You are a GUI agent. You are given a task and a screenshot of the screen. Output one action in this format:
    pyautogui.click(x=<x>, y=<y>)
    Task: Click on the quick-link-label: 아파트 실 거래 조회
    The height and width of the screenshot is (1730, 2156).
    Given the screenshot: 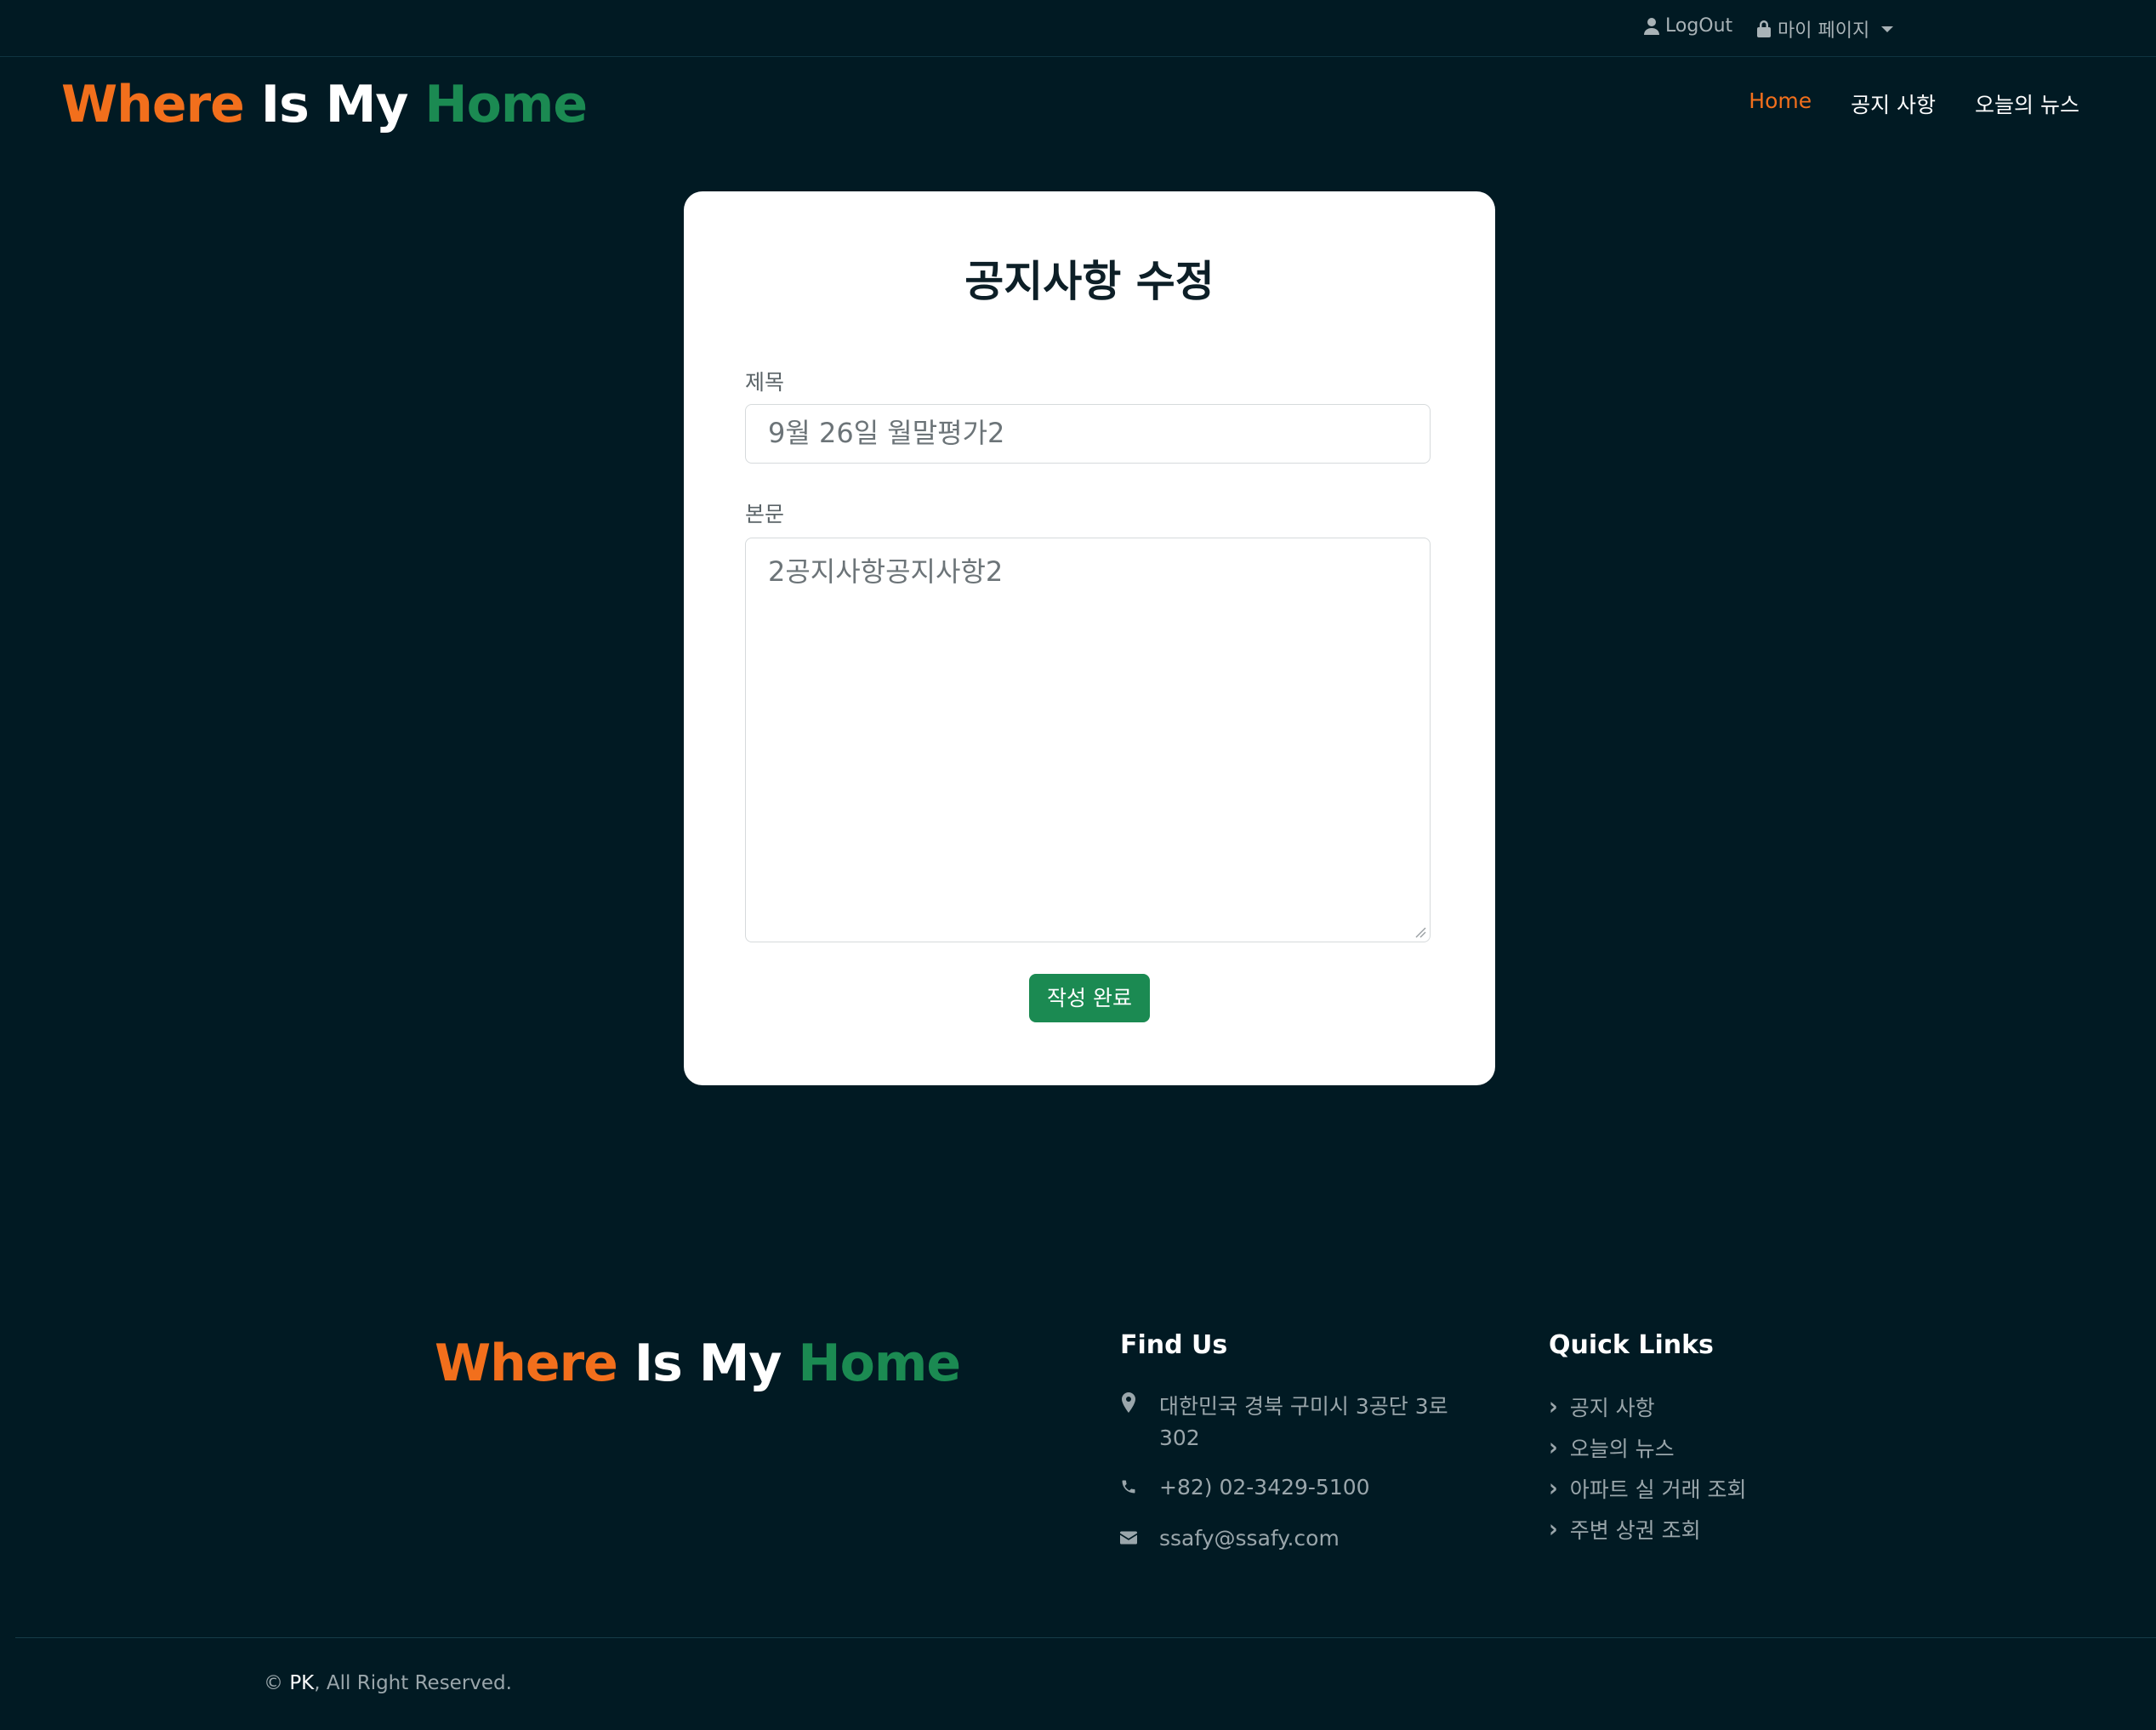 What is the action you would take?
    pyautogui.click(x=1658, y=1489)
    